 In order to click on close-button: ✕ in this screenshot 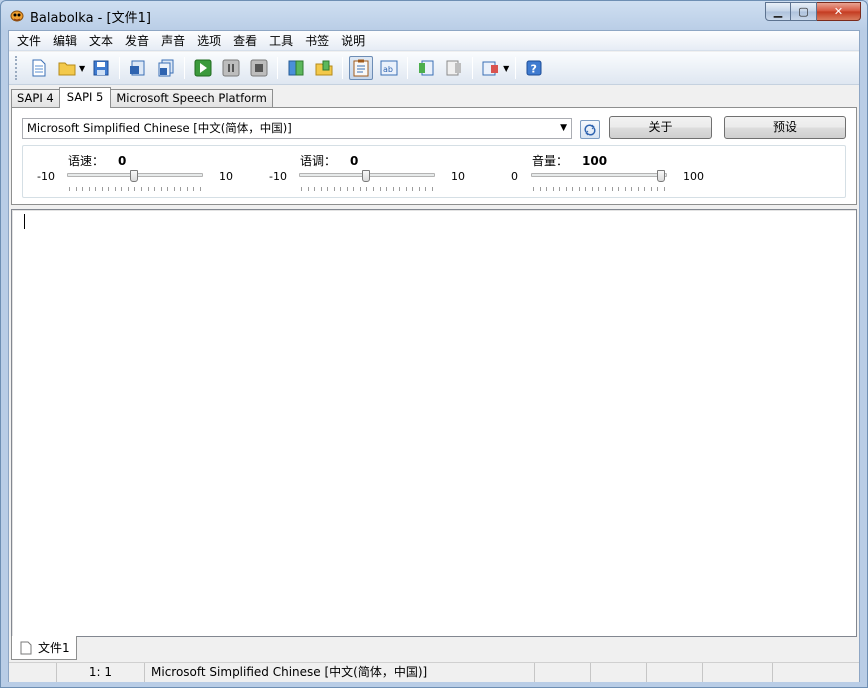, I will do `click(839, 11)`.